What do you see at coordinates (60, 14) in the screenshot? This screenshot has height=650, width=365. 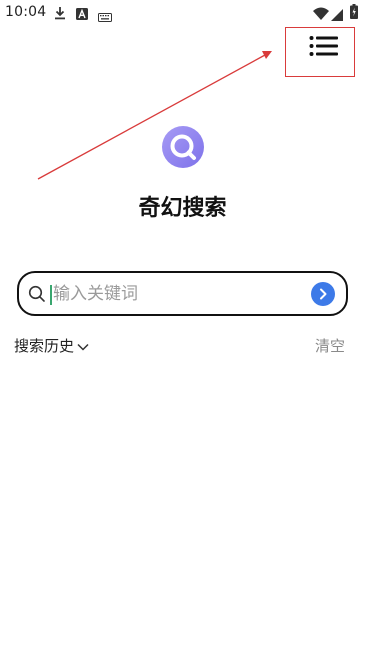 I see `download-icon` at bounding box center [60, 14].